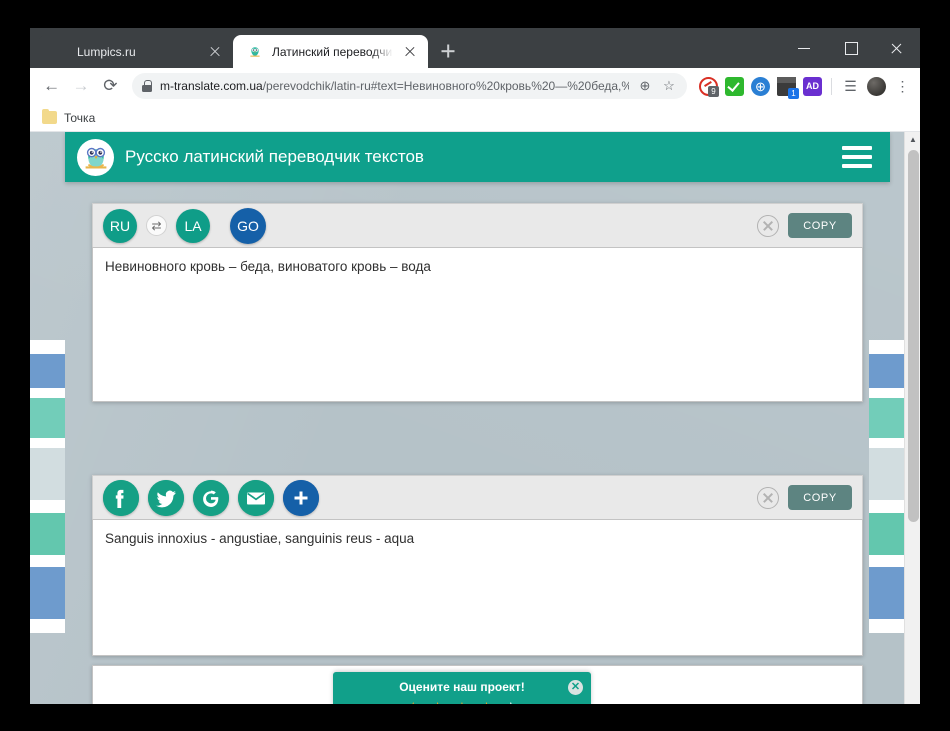  I want to click on maximize-button, so click(851, 48).